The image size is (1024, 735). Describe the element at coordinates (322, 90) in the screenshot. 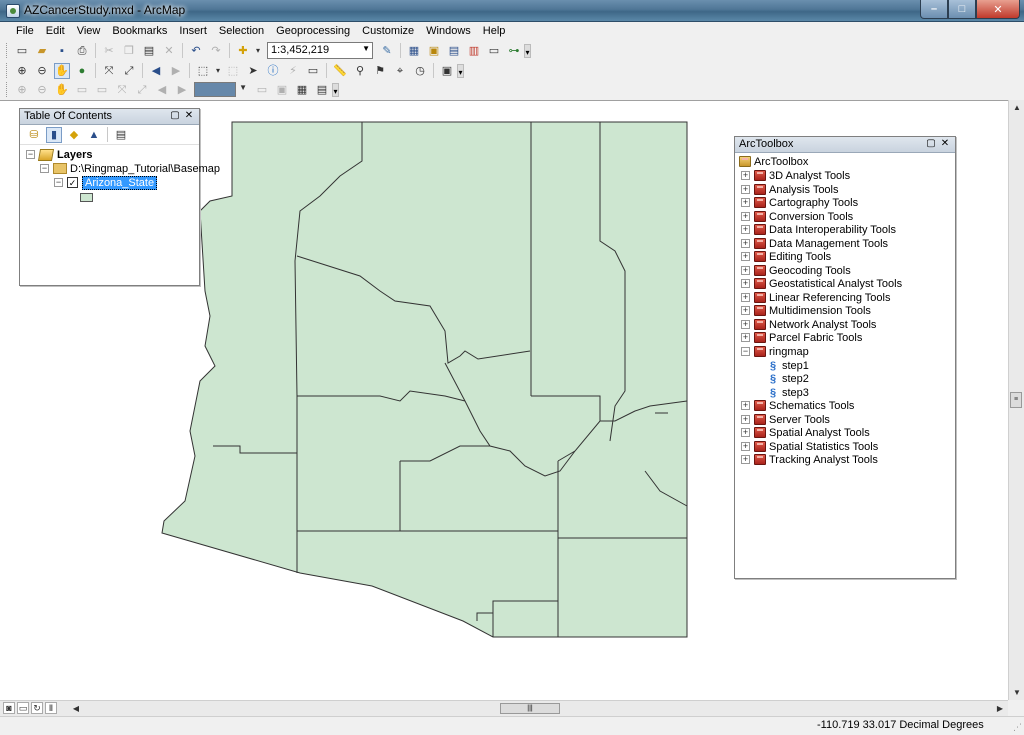

I see `data-driven-pages-icon: ▤` at that location.